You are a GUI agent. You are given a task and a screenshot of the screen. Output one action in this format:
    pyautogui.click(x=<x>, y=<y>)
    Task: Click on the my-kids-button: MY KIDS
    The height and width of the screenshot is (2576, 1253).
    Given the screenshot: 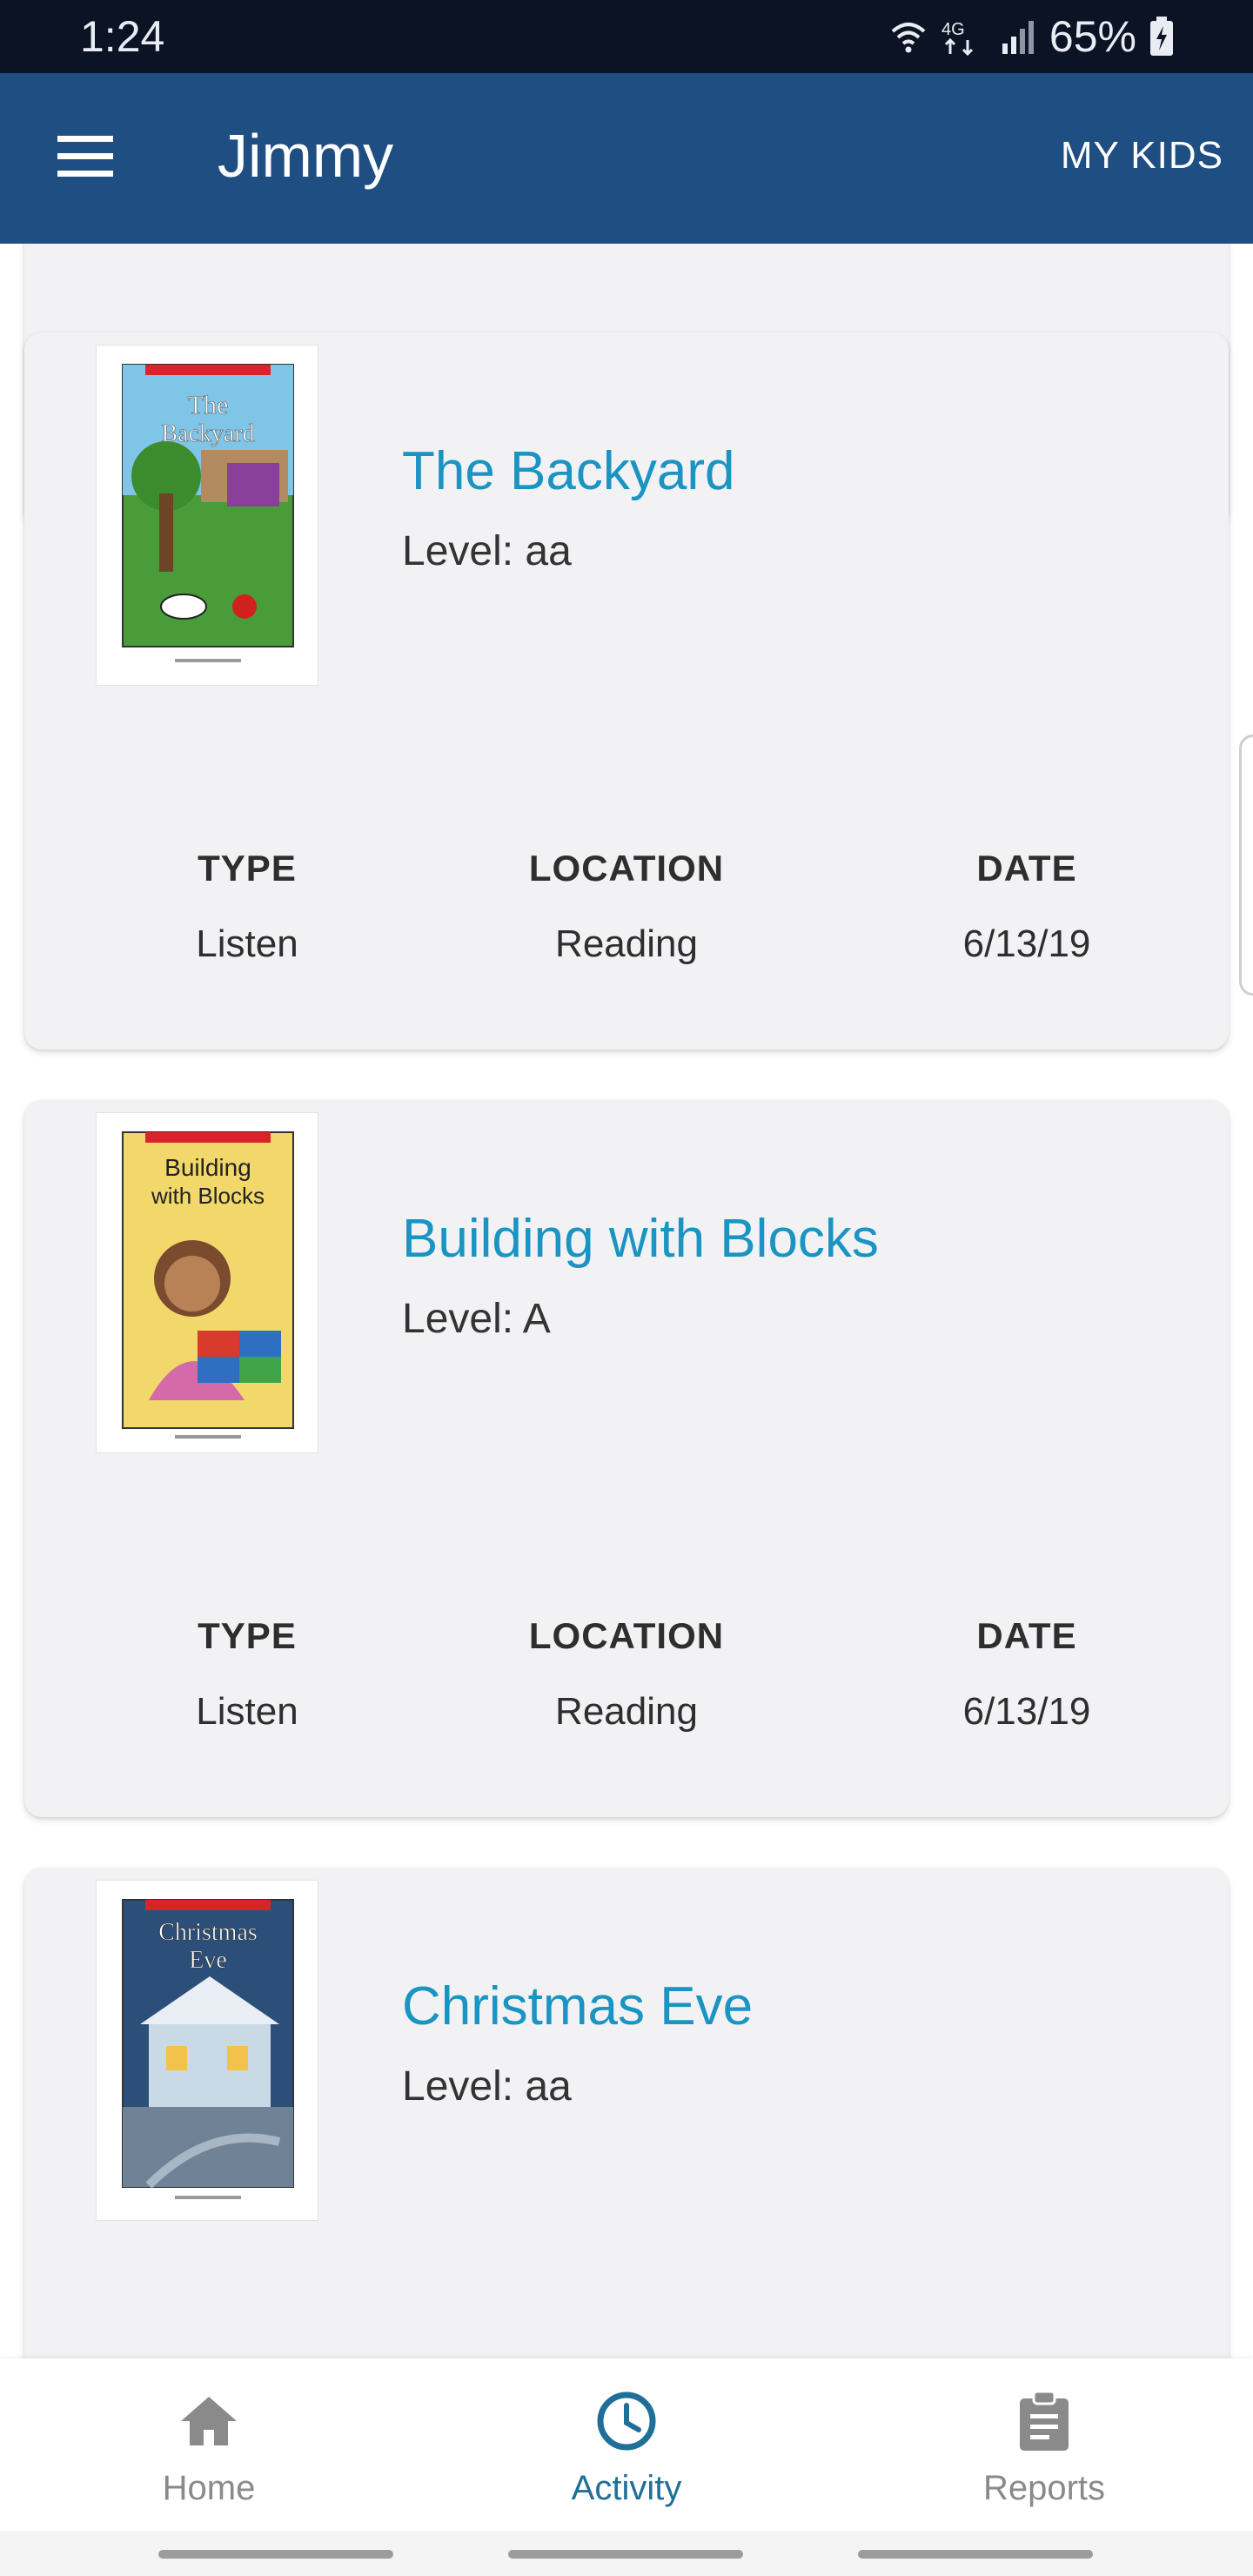 What is the action you would take?
    pyautogui.click(x=1142, y=155)
    